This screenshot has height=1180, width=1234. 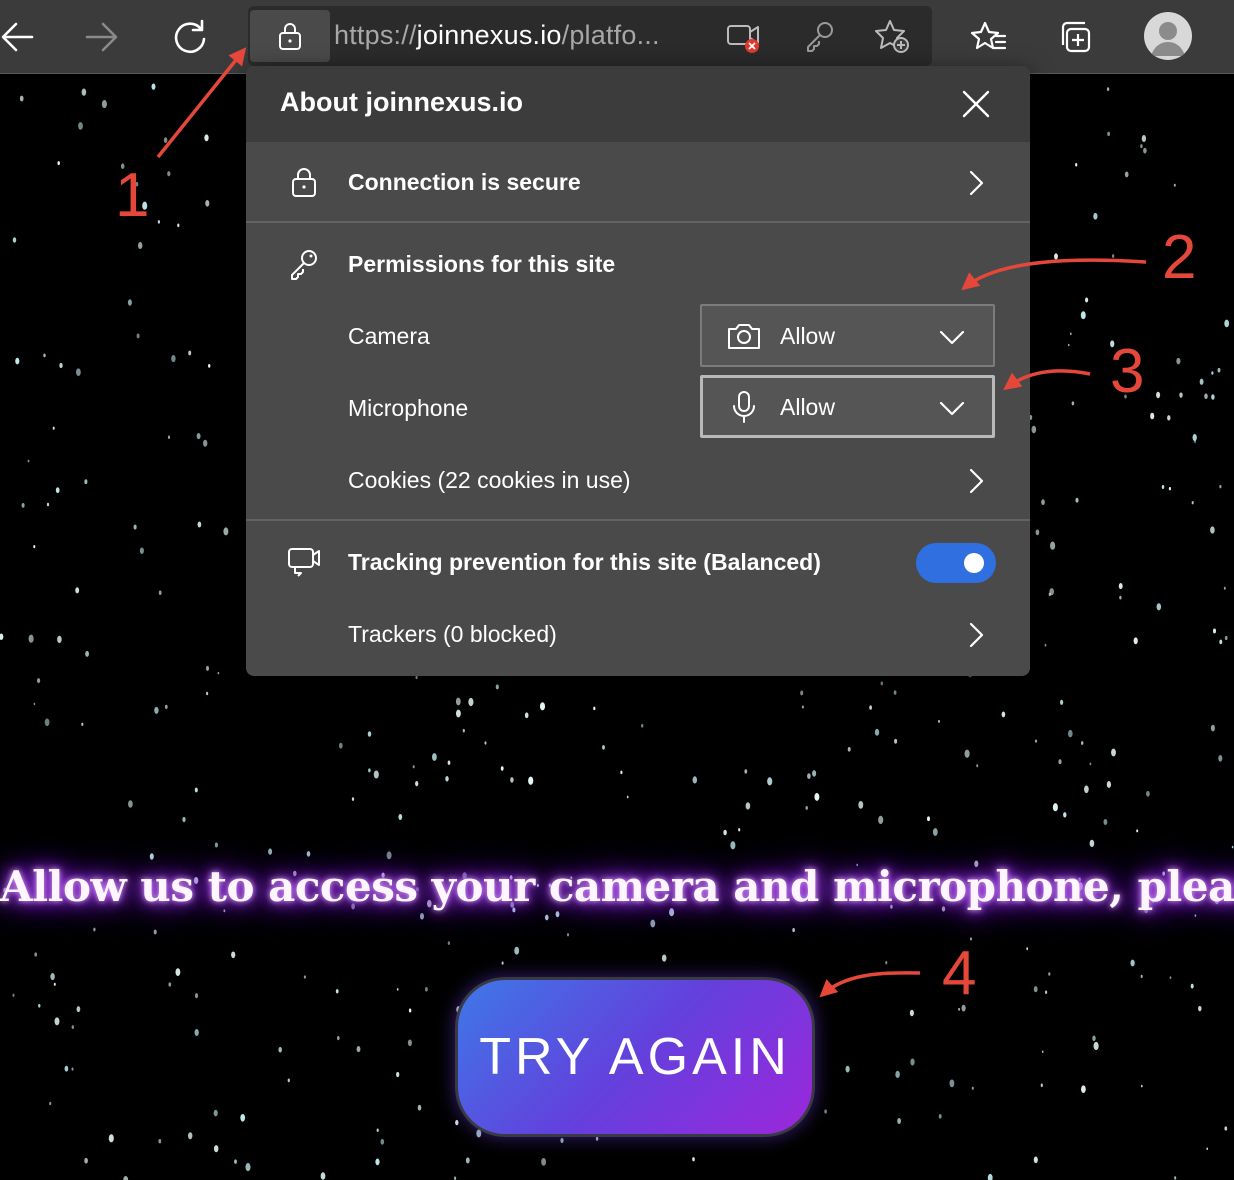 I want to click on url-scheme: https://, so click(x=375, y=35).